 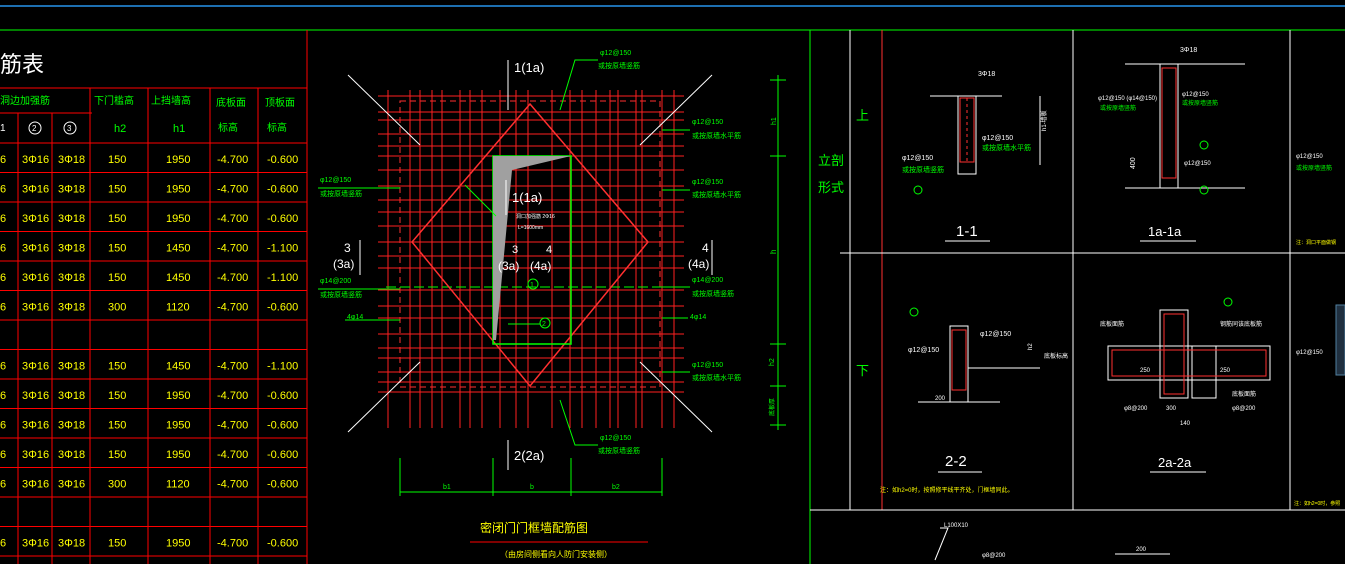 What do you see at coordinates (578, 422) in the screenshot?
I see `leader-bottom` at bounding box center [578, 422].